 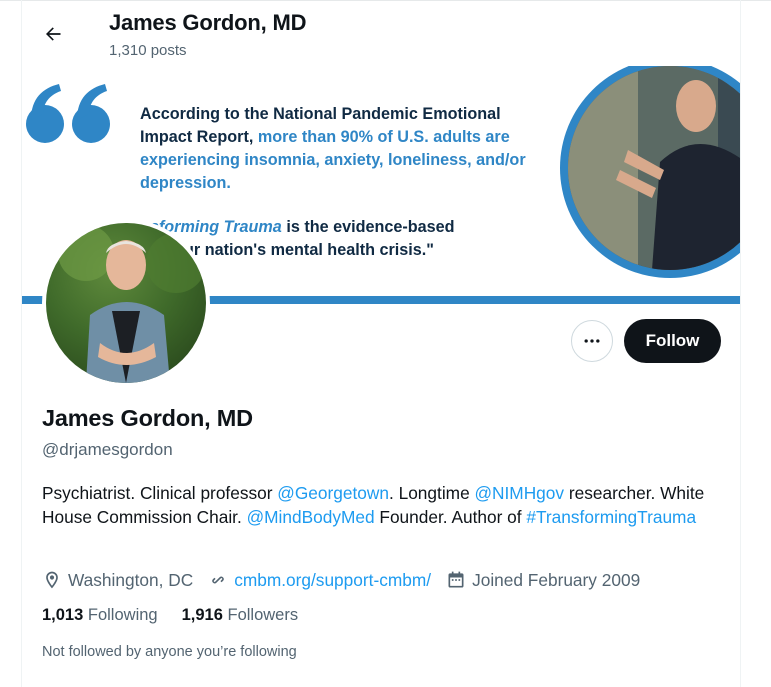 I want to click on joined-item: Joined February 2009, so click(x=543, y=580).